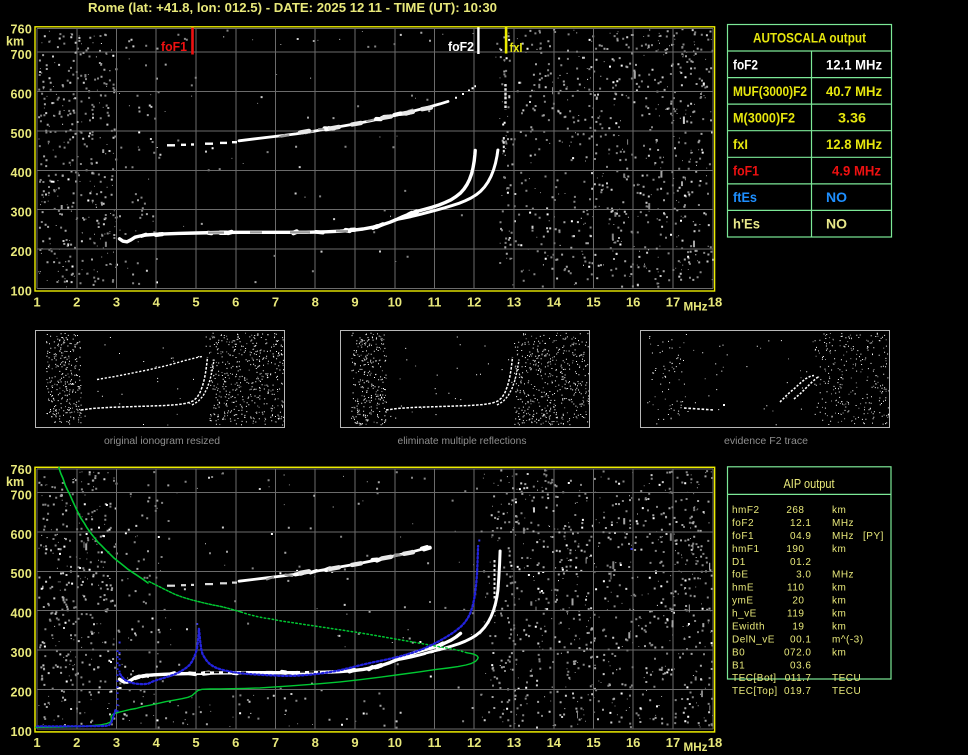 The width and height of the screenshot is (968, 755). What do you see at coordinates (21, 252) in the screenshot?
I see `svg-text: 200` at bounding box center [21, 252].